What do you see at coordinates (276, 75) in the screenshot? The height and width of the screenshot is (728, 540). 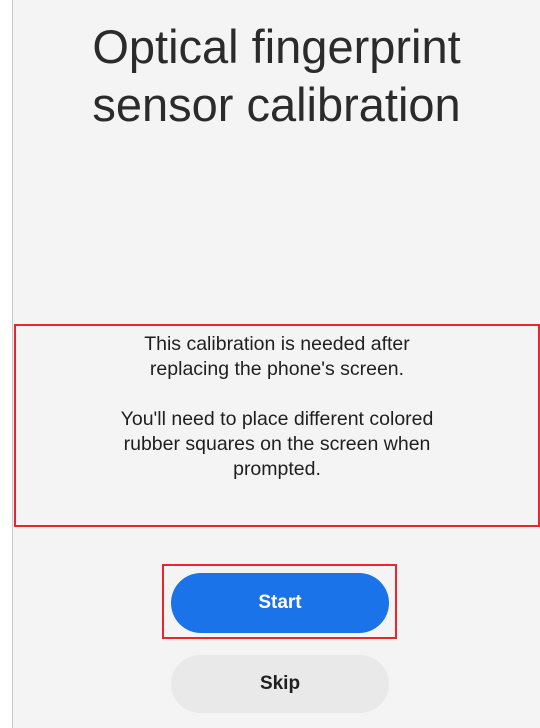 I see `page-title: Optical fingerprint sensor calibration` at bounding box center [276, 75].